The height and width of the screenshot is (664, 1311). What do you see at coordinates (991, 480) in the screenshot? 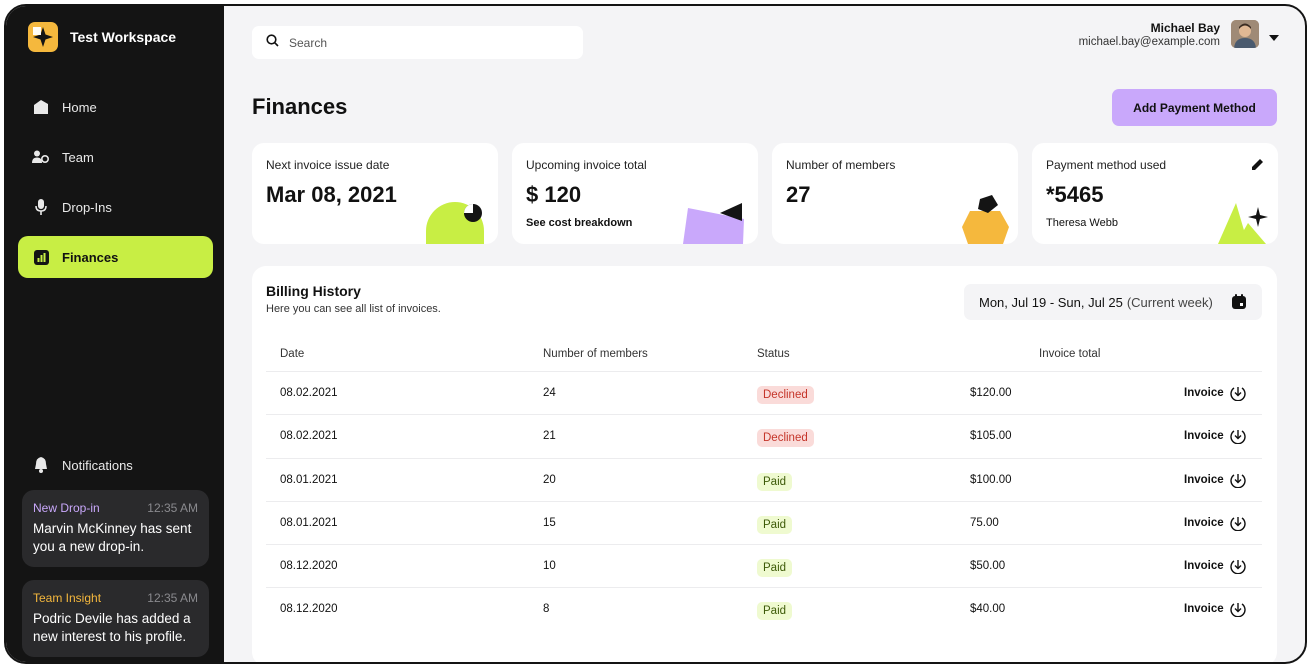
I see `invoice-total: $100.00` at bounding box center [991, 480].